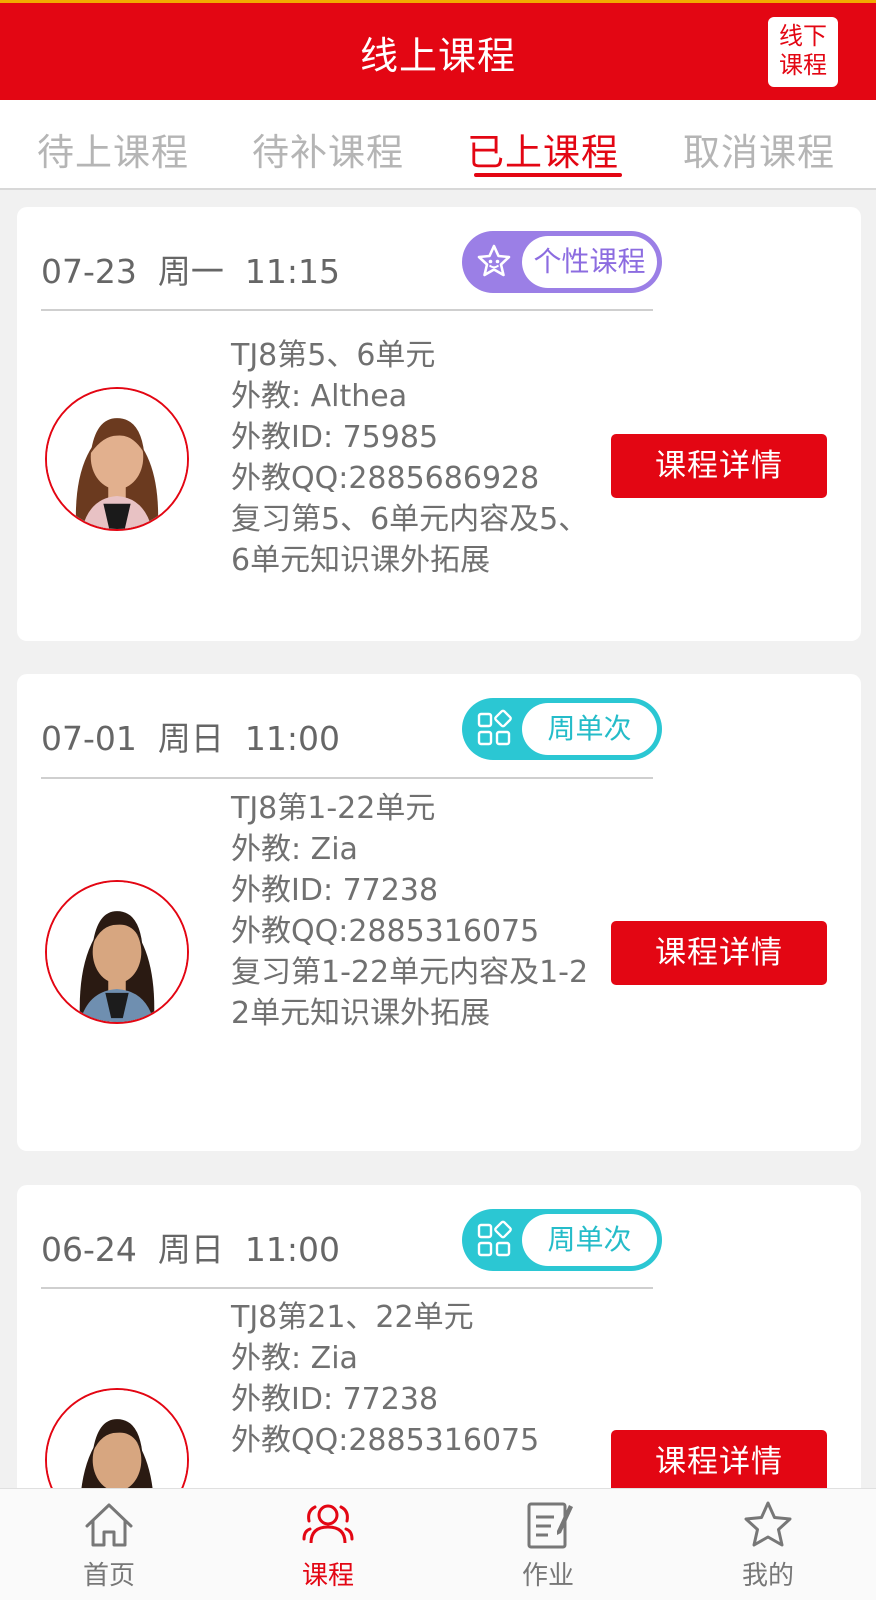 This screenshot has height=1600, width=876. I want to click on nav-home-label: 首页, so click(108, 1576).